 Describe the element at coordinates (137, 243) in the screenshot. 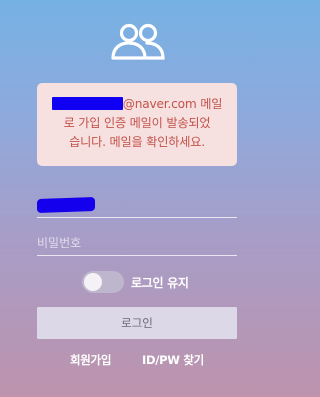

I see `password-field` at that location.